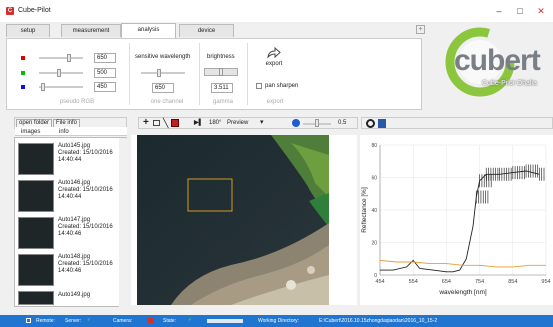  I want to click on images-column-header: images, so click(31, 132).